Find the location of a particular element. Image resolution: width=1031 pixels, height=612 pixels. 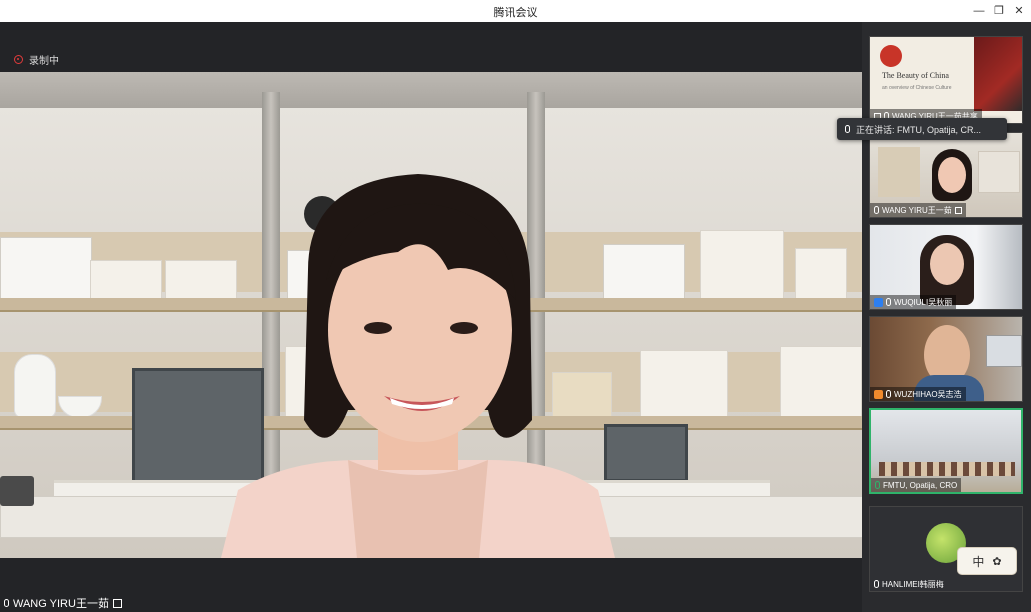

participant-tile-wuqiuli: WUQIULI吴秋丽 is located at coordinates (946, 267).